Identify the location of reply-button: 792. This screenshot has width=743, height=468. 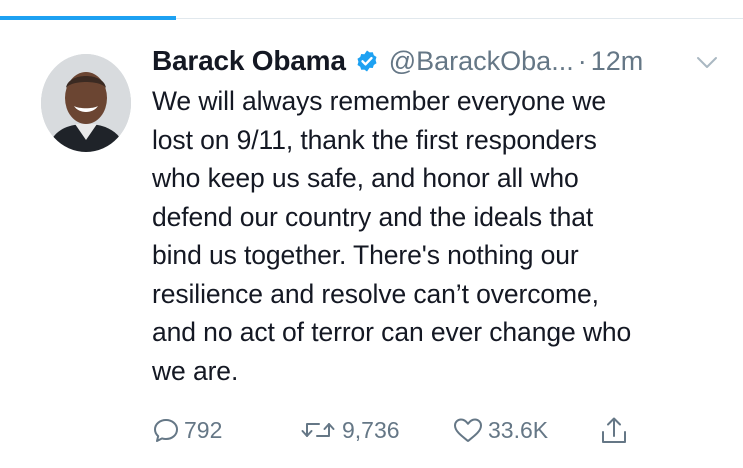
(187, 430).